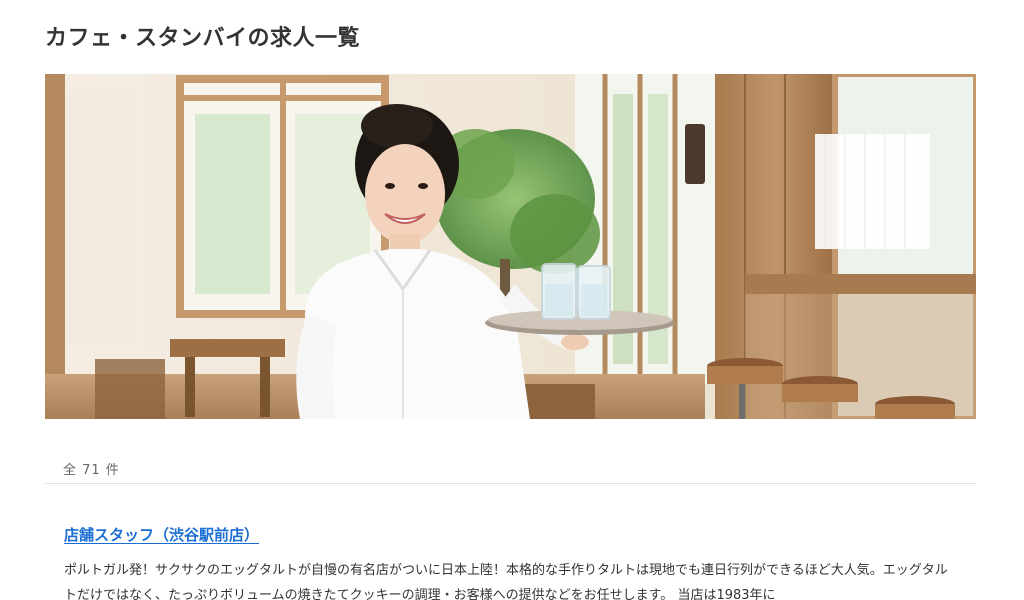 Image resolution: width=1024 pixels, height=600 pixels. Describe the element at coordinates (203, 38) in the screenshot. I see `page-title: カフェ・スタンバイの求人一覧` at that location.